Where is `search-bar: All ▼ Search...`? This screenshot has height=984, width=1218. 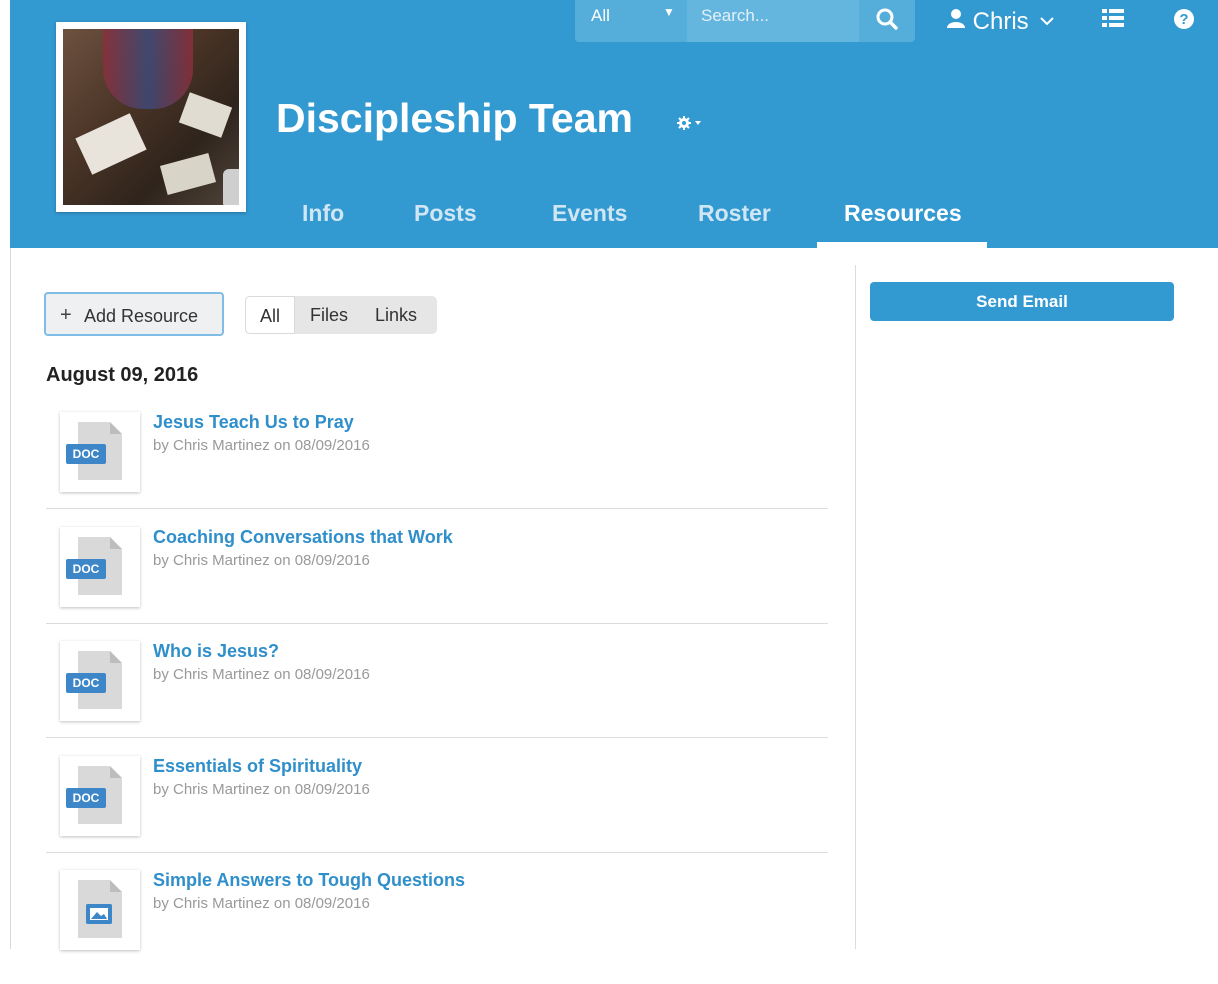 search-bar: All ▼ Search... is located at coordinates (745, 21).